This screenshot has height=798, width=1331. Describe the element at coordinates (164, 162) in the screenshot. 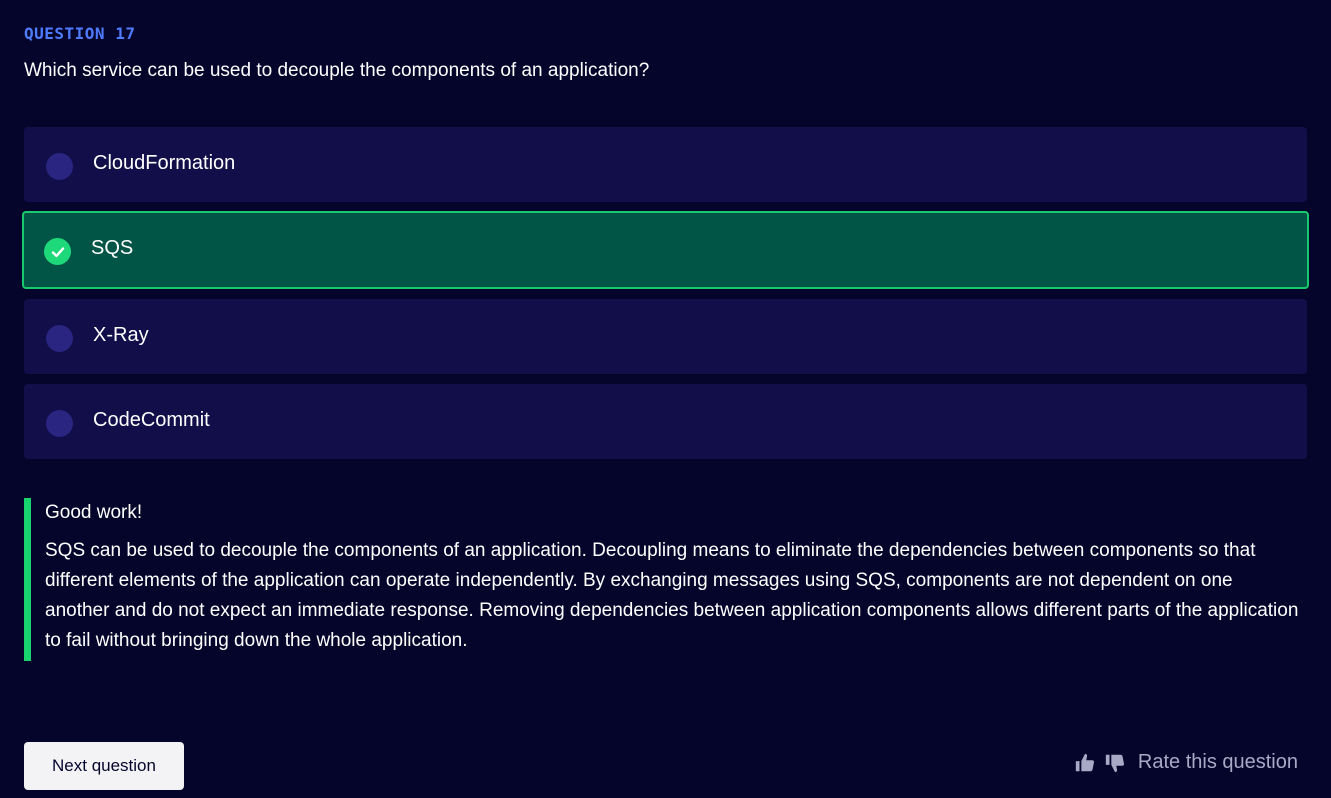

I see `option-label: CloudFormation` at that location.